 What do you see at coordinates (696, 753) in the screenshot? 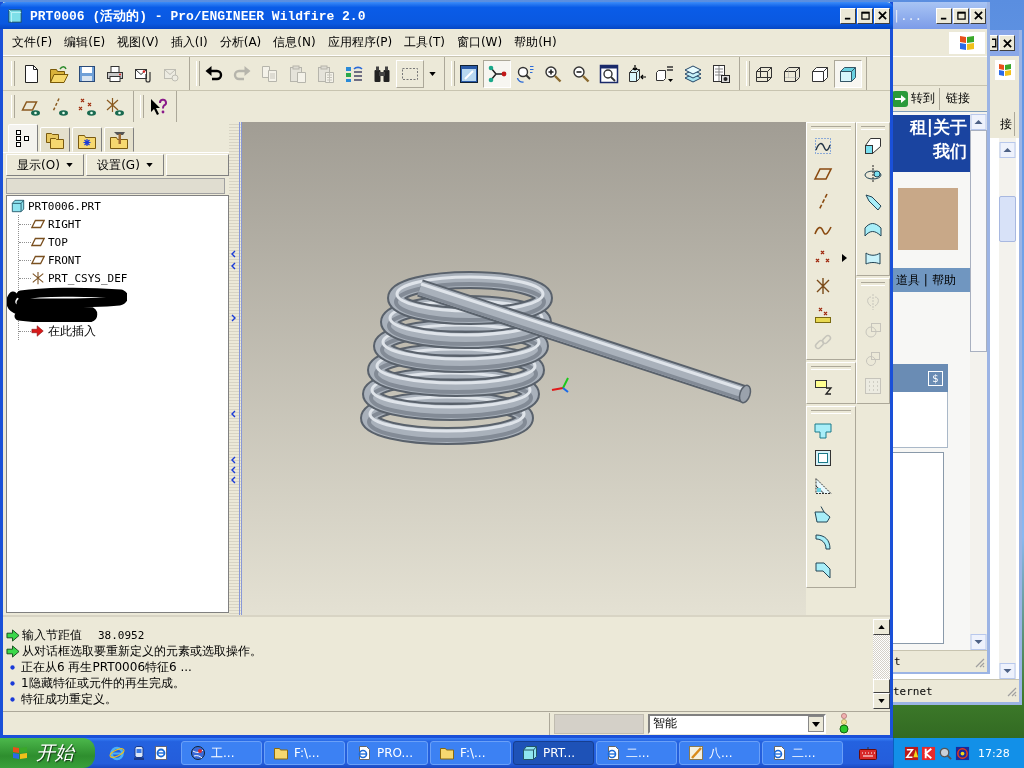
I see `pen-note-icon` at bounding box center [696, 753].